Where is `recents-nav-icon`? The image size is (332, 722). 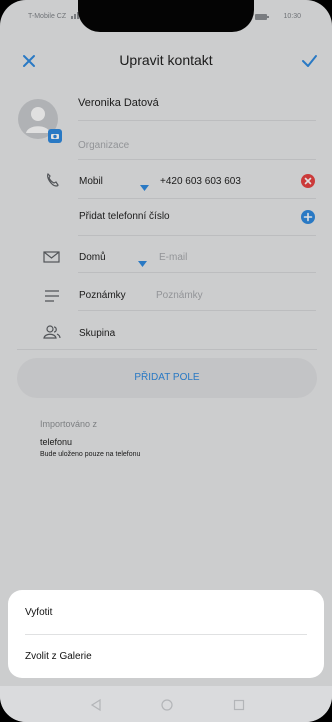 recents-nav-icon is located at coordinates (239, 705).